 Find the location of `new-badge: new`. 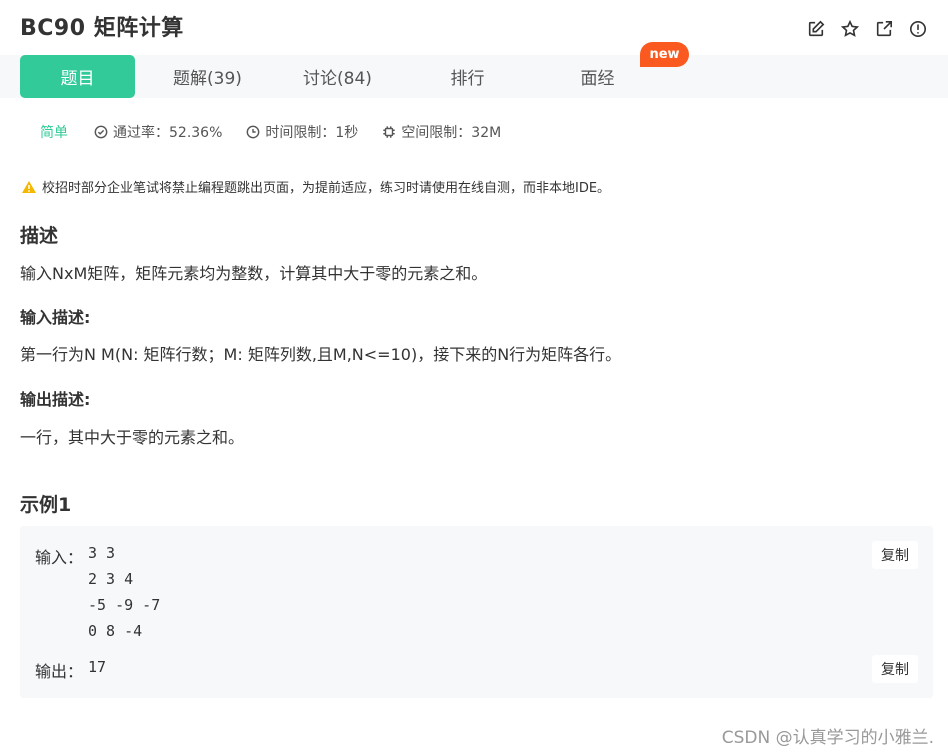

new-badge: new is located at coordinates (664, 54).